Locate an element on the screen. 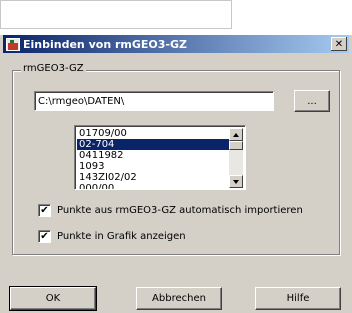 The width and height of the screenshot is (352, 313). cancel-button: Abbrechen is located at coordinates (179, 298).